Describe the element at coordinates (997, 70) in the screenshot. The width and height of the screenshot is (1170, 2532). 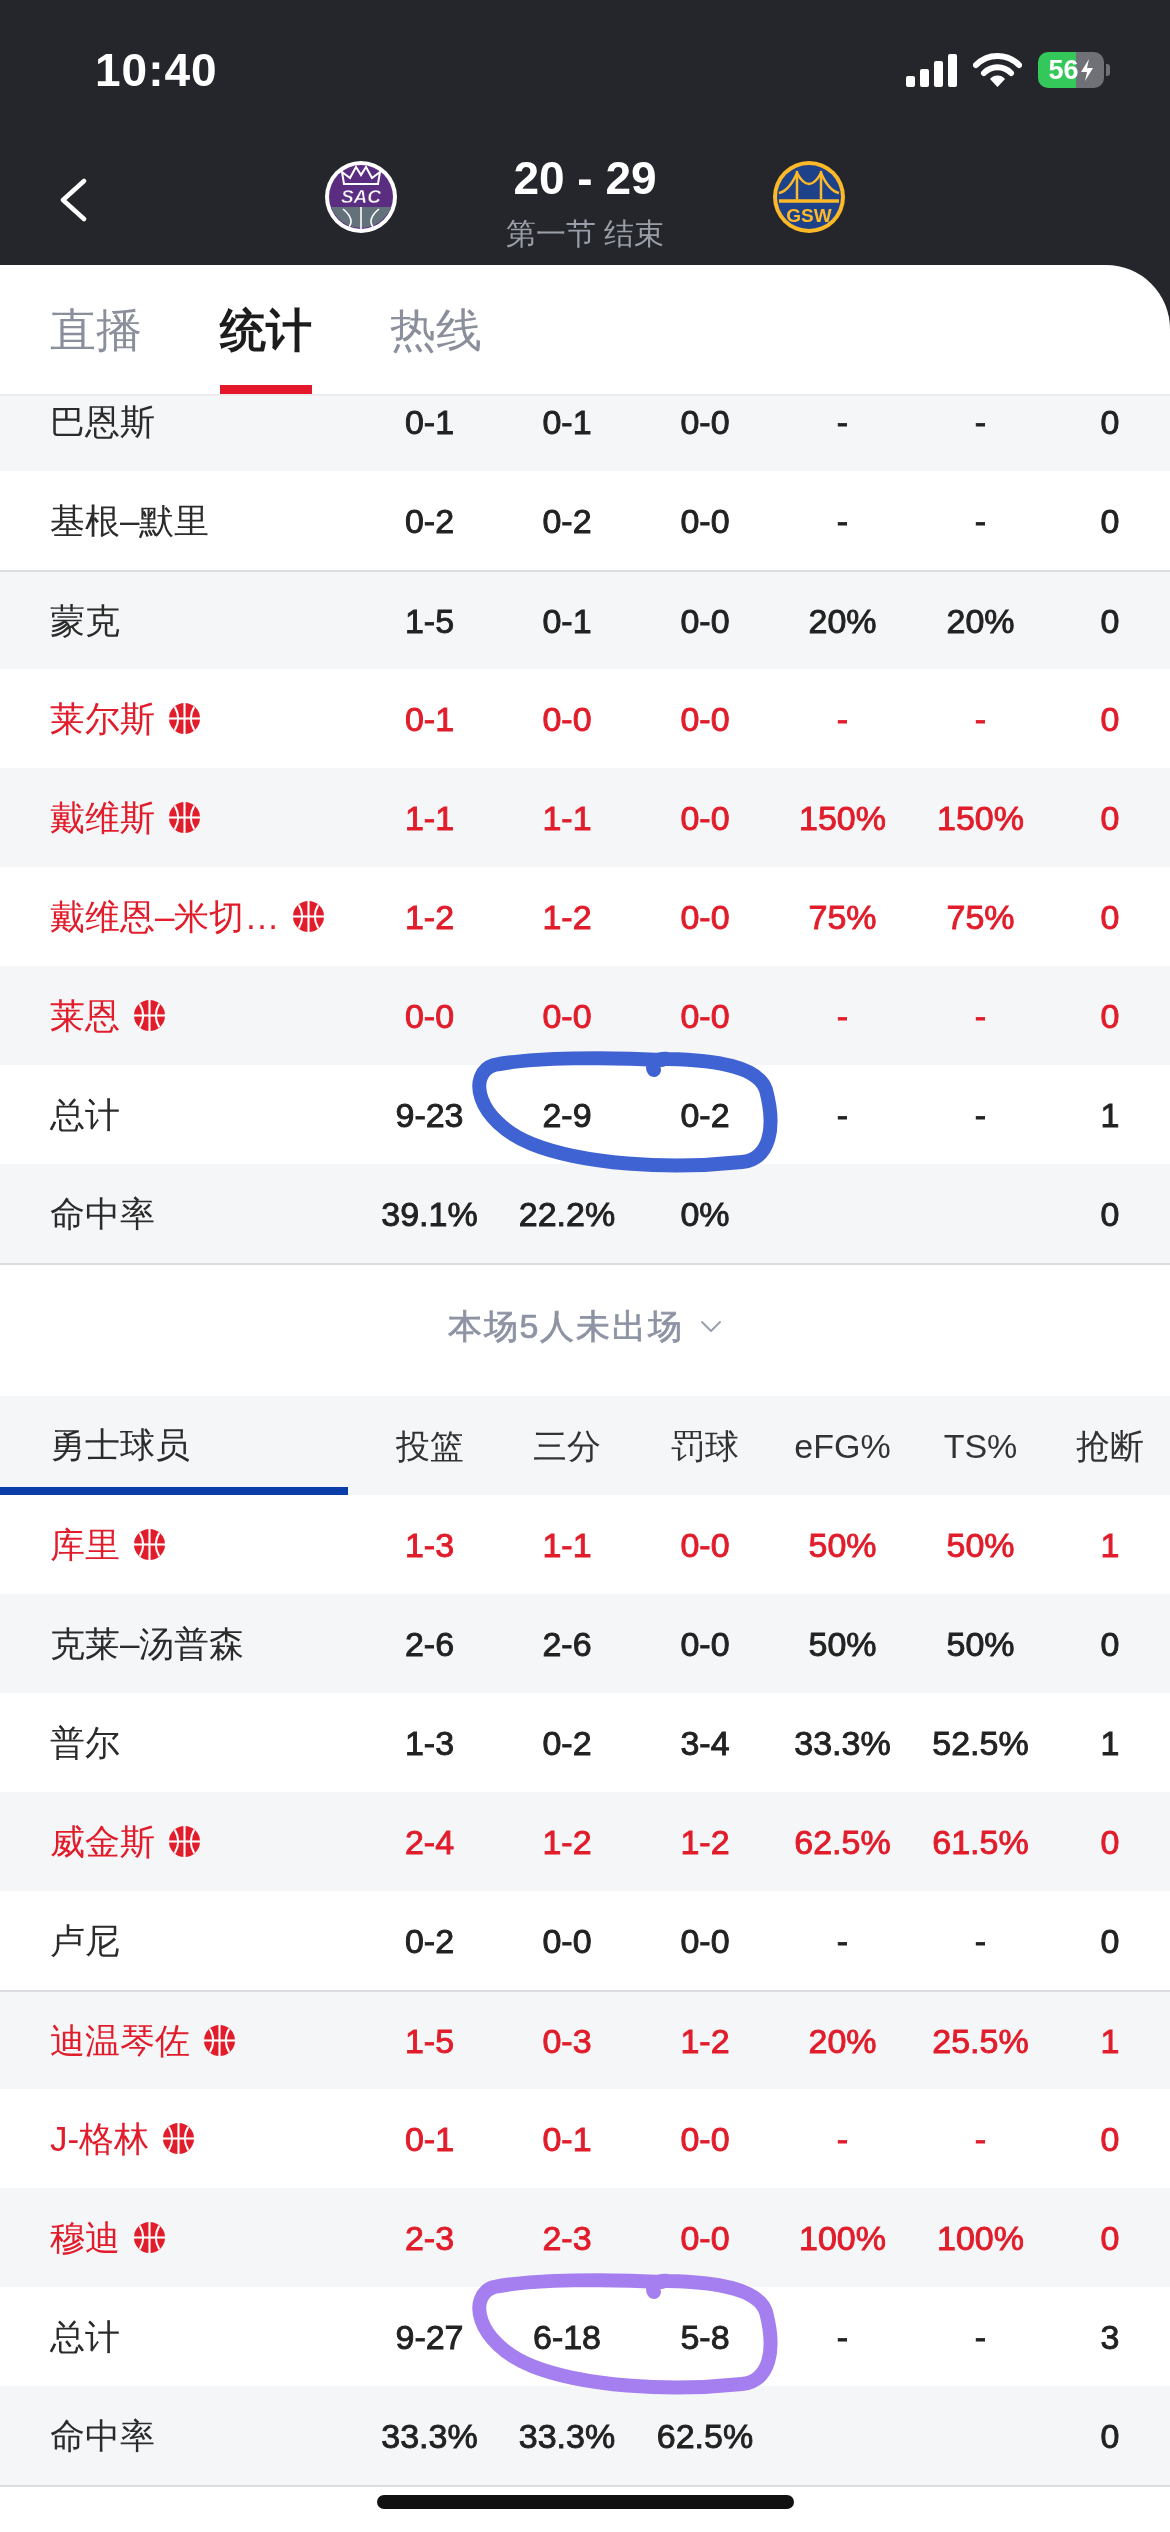
I see `wifi-icon` at that location.